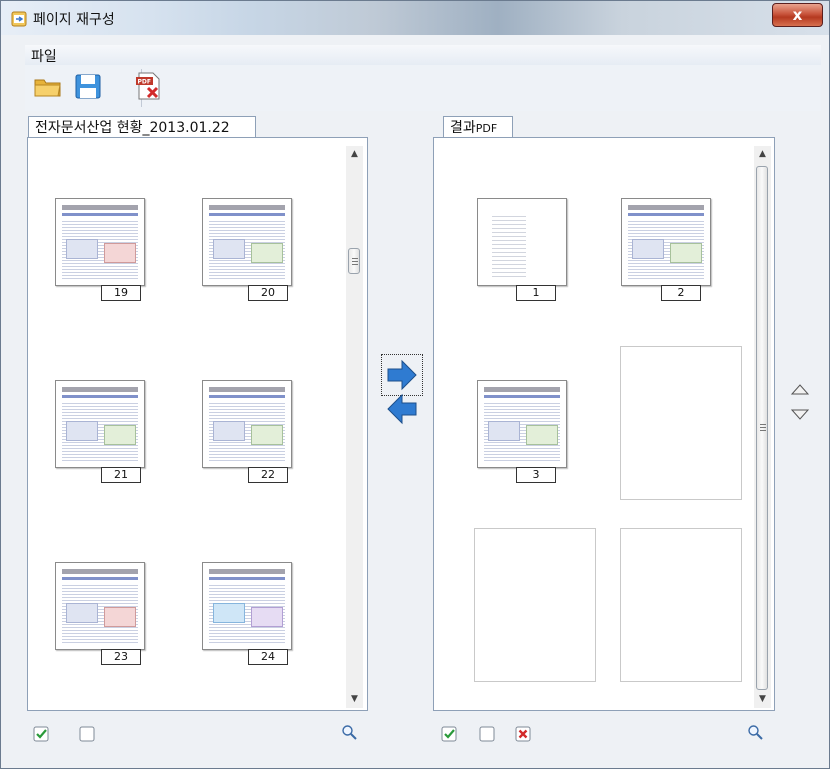  I want to click on menu-file: 파일, so click(44, 56).